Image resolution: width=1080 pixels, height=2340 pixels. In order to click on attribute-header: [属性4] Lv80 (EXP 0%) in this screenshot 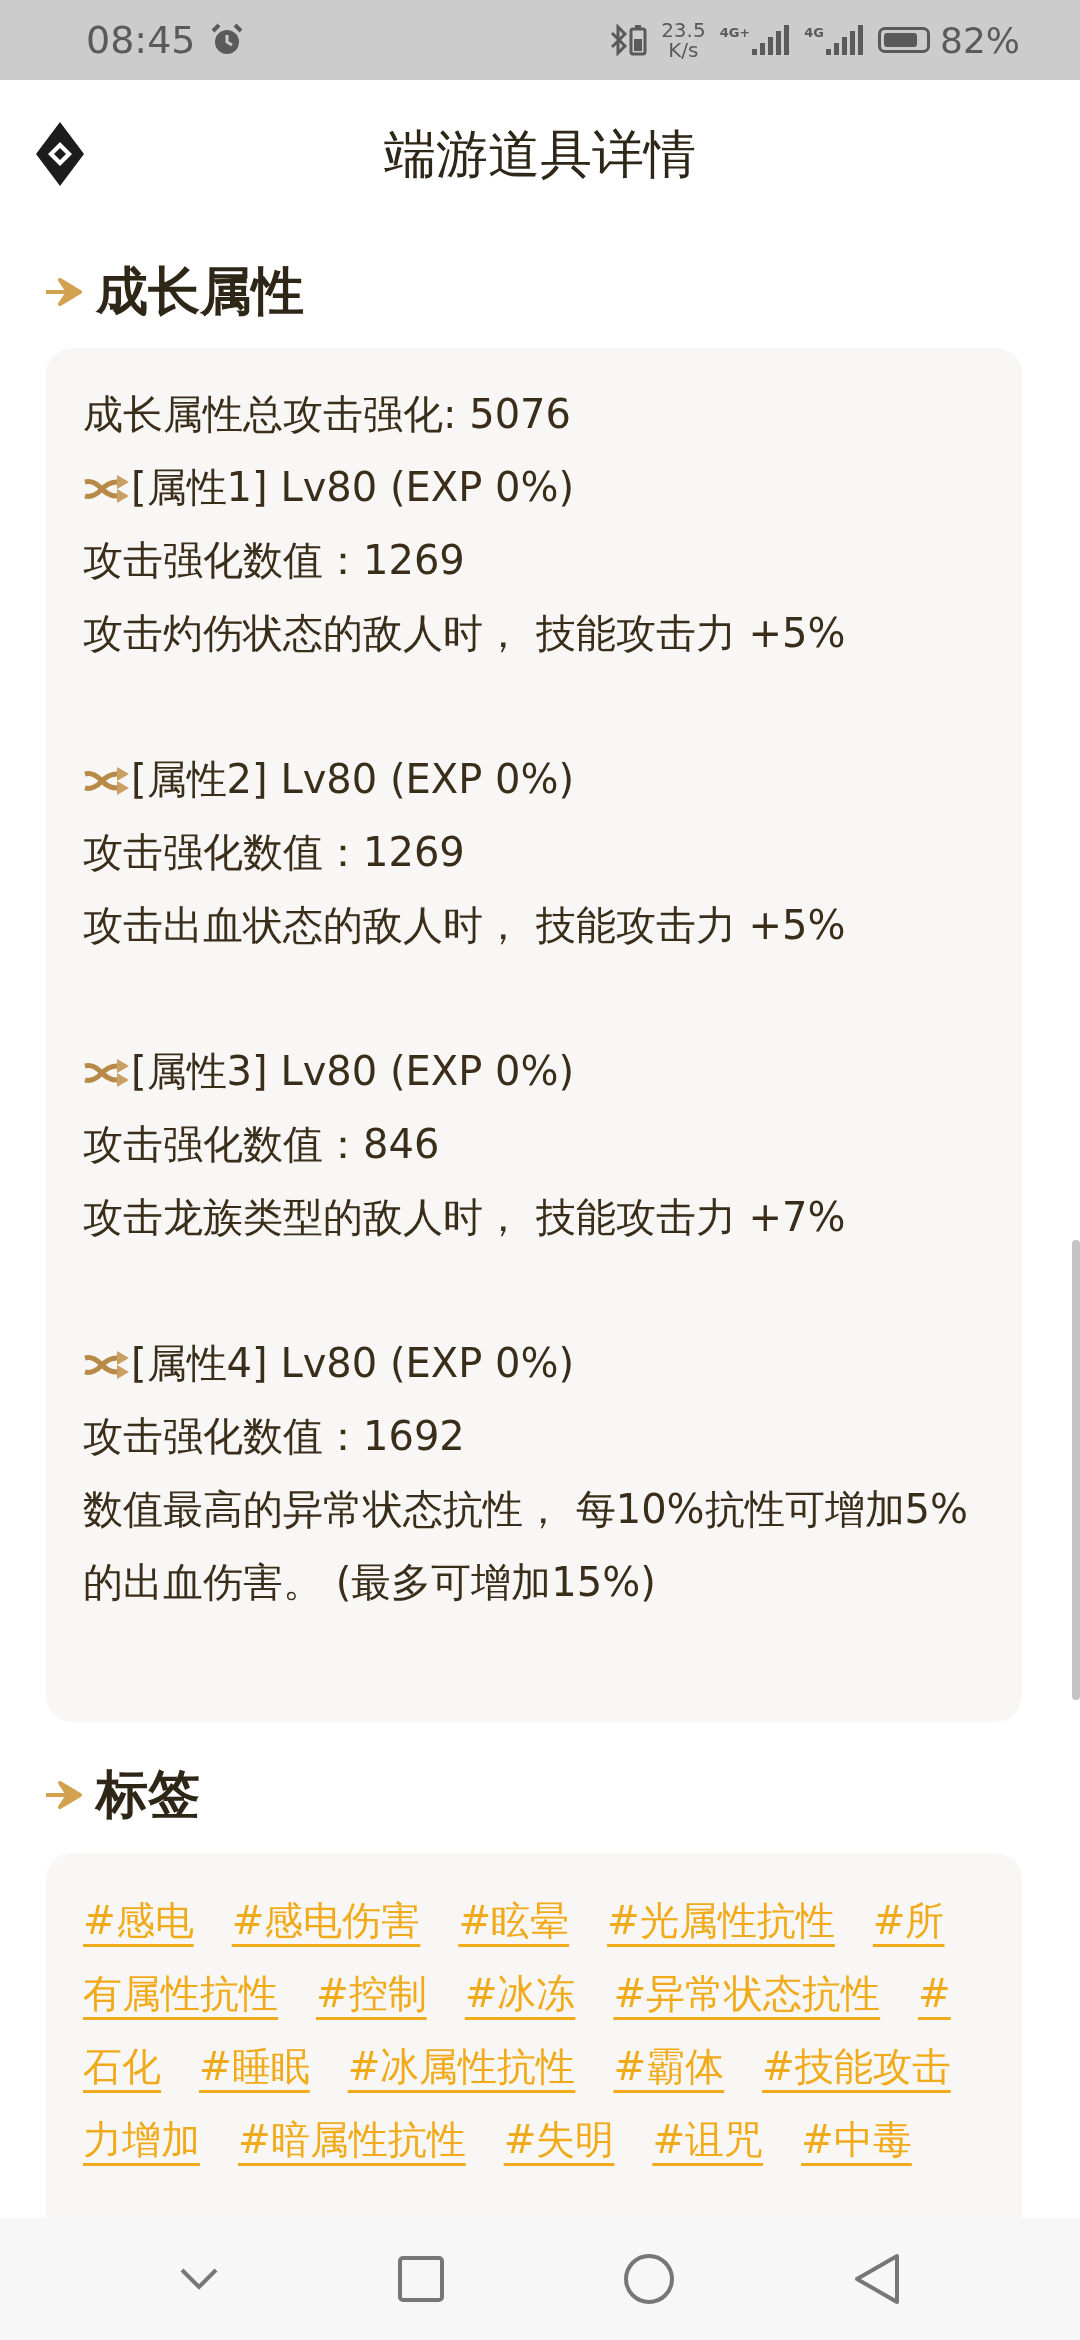, I will do `click(353, 1363)`.